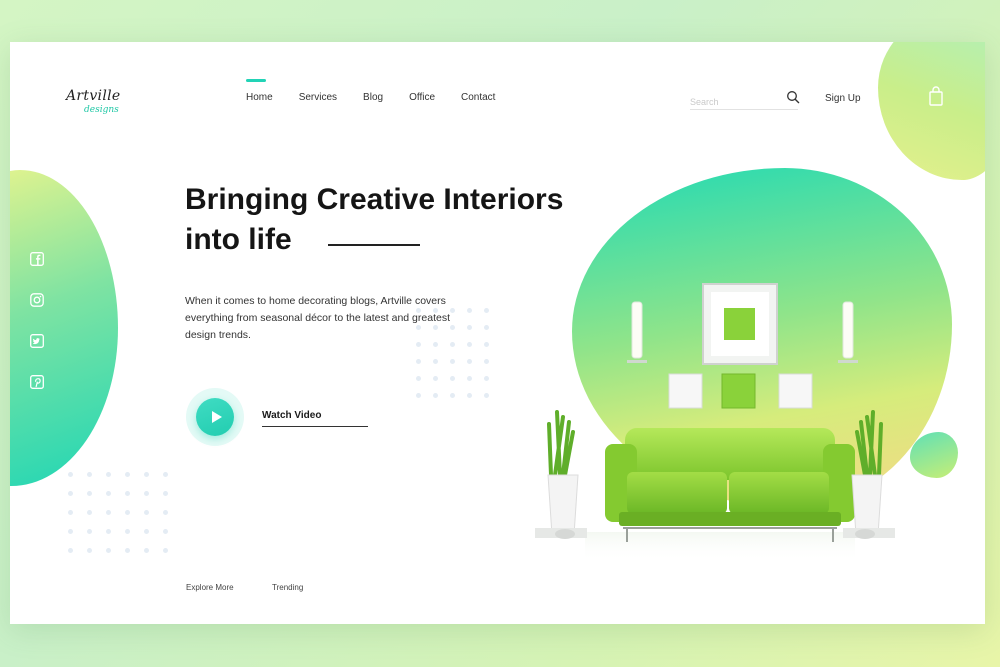 Image resolution: width=1000 pixels, height=667 pixels. Describe the element at coordinates (936, 96) in the screenshot. I see `shopping-bag-icon` at that location.